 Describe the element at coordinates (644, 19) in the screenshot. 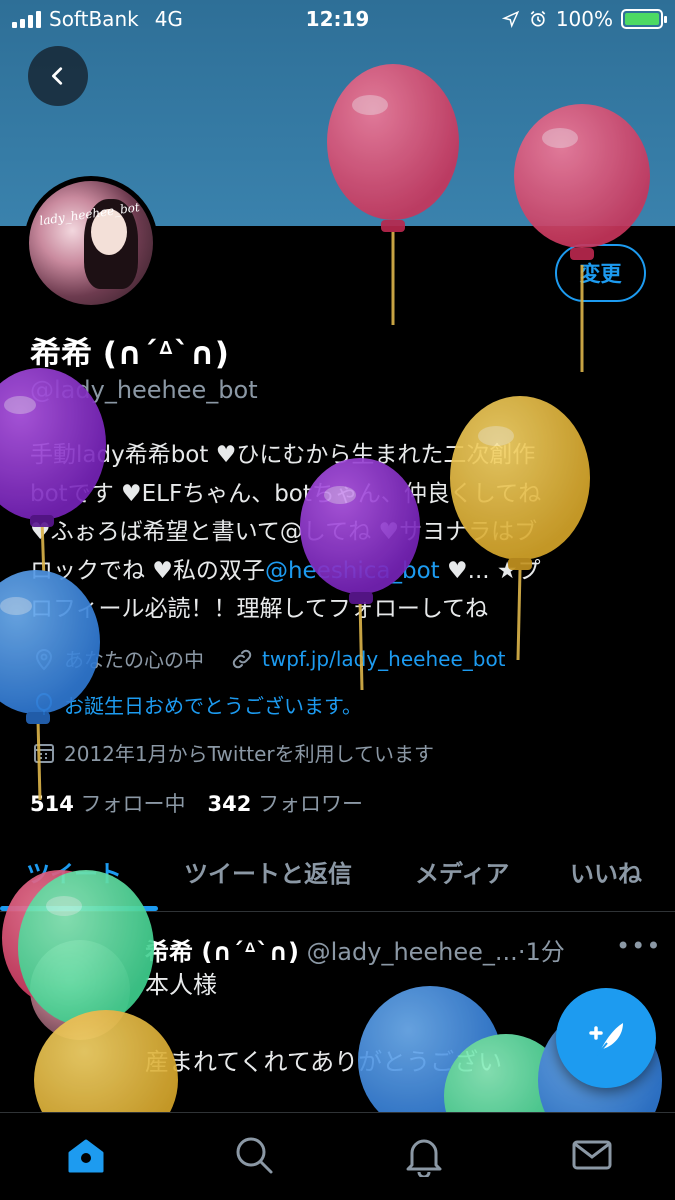

I see `battery-icon` at that location.